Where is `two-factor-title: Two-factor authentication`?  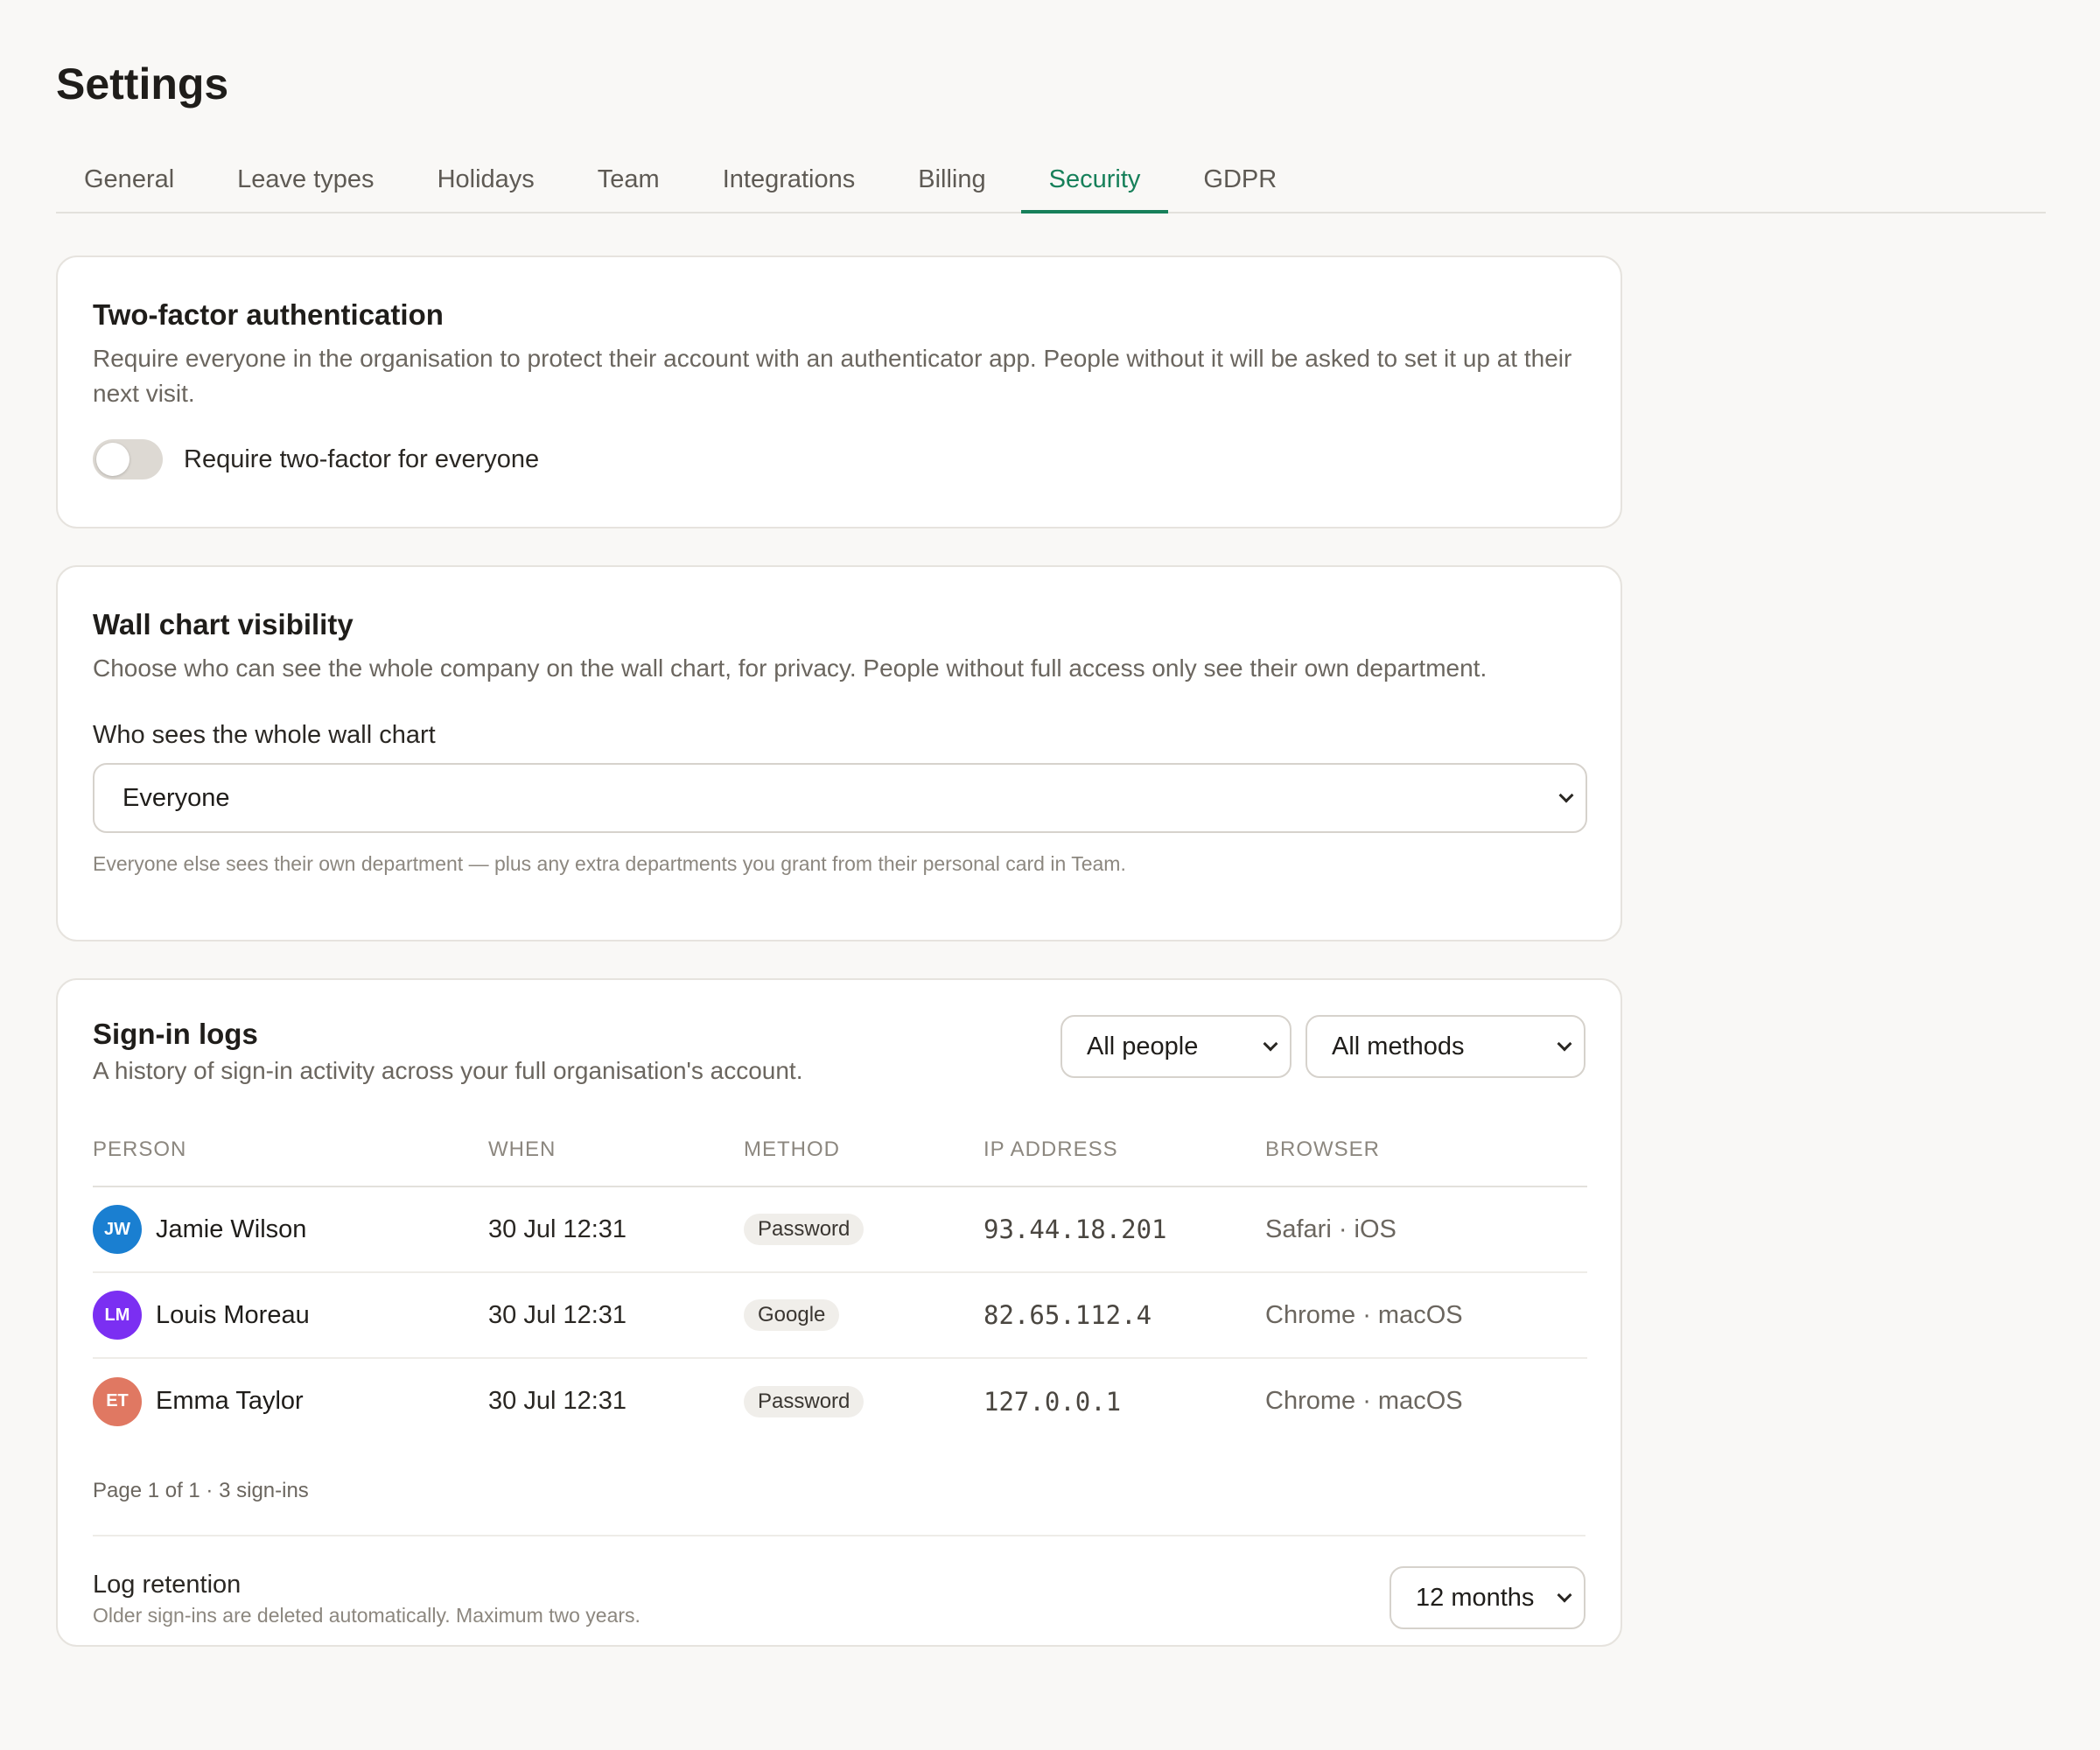
two-factor-title: Two-factor authentication is located at coordinates (268, 314).